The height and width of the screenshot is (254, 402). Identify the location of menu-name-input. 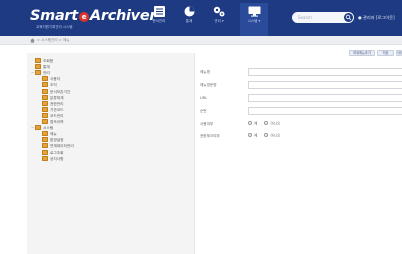
(325, 72).